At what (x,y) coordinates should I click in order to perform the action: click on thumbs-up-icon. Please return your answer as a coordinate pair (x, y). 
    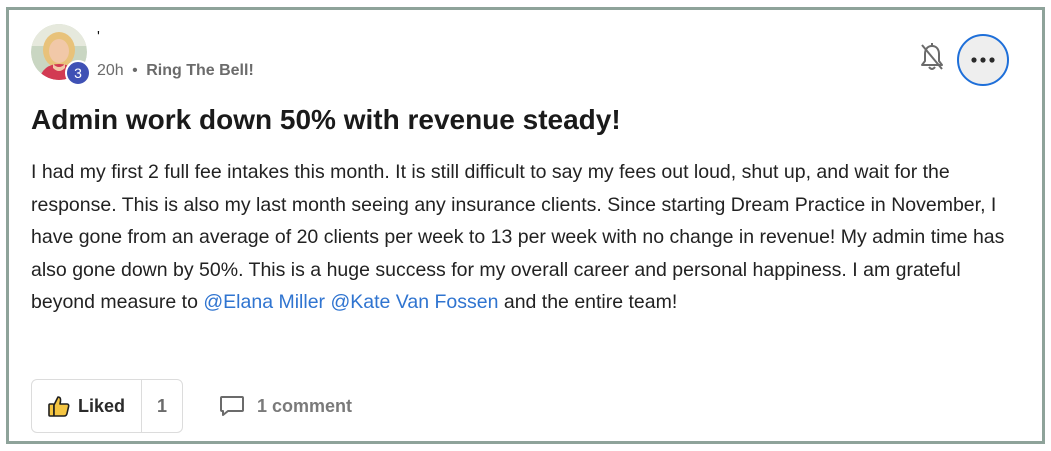
    Looking at the image, I should click on (59, 406).